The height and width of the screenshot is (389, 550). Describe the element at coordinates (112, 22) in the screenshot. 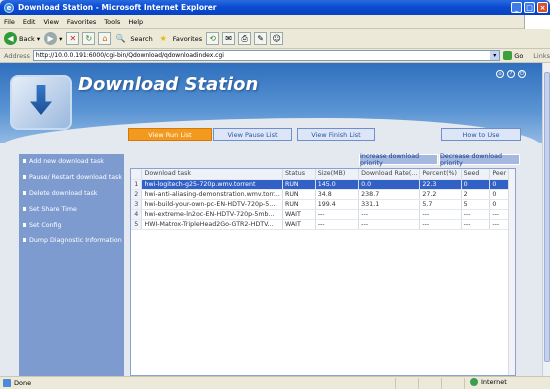

I see `menu-tools: Tools` at that location.